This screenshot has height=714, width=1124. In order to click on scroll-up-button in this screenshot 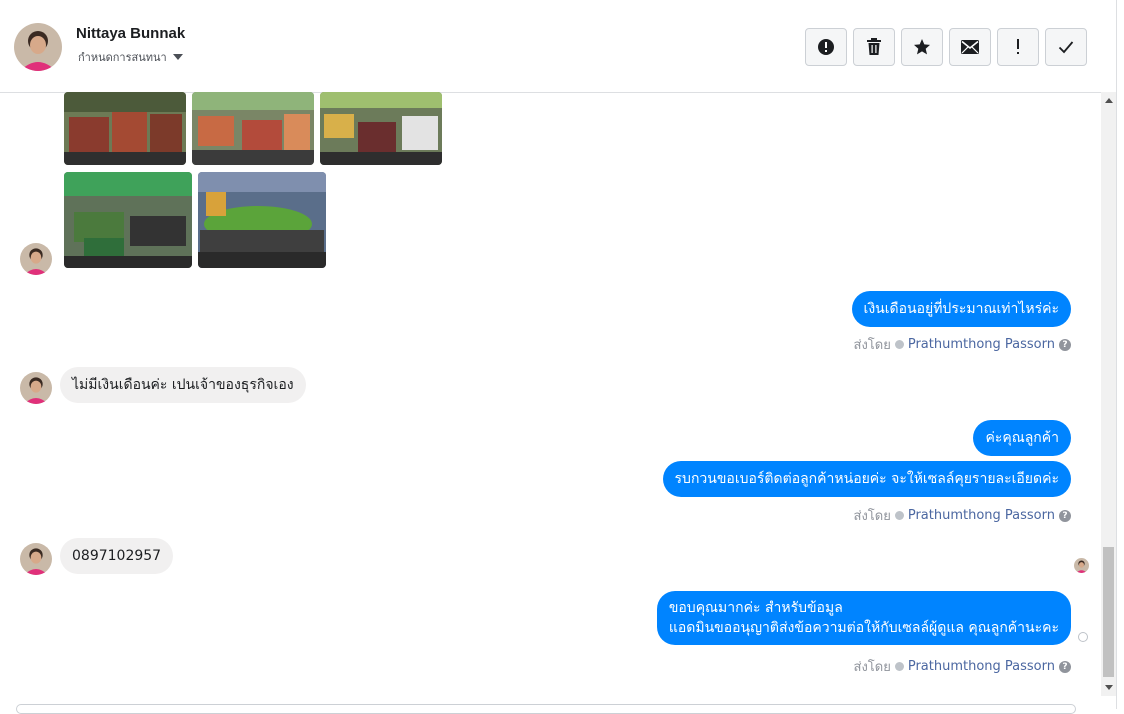, I will do `click(1108, 100)`.